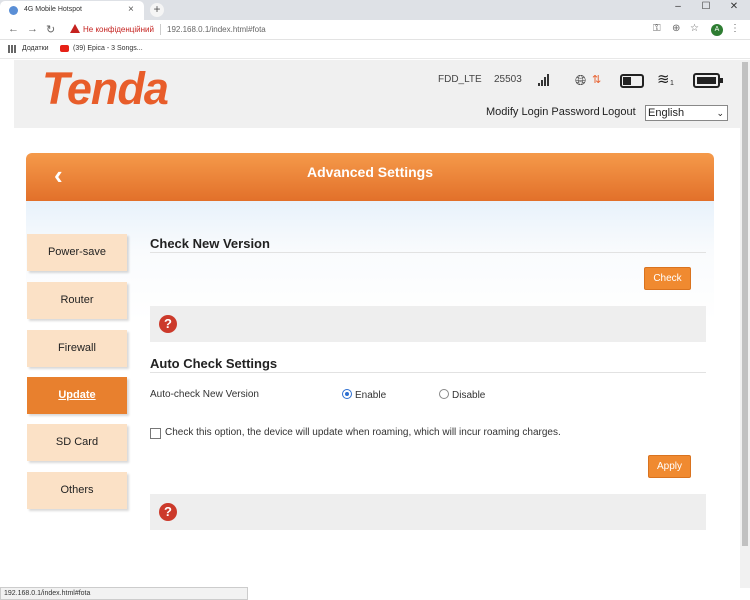 This screenshot has height=600, width=750. Describe the element at coordinates (35, 48) in the screenshot. I see `bookmark-apps: Додатки` at that location.